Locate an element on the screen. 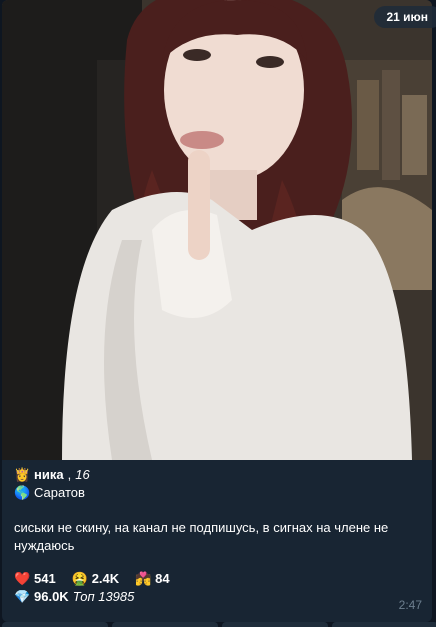  vomit-icon: 🤮 is located at coordinates (79, 578).